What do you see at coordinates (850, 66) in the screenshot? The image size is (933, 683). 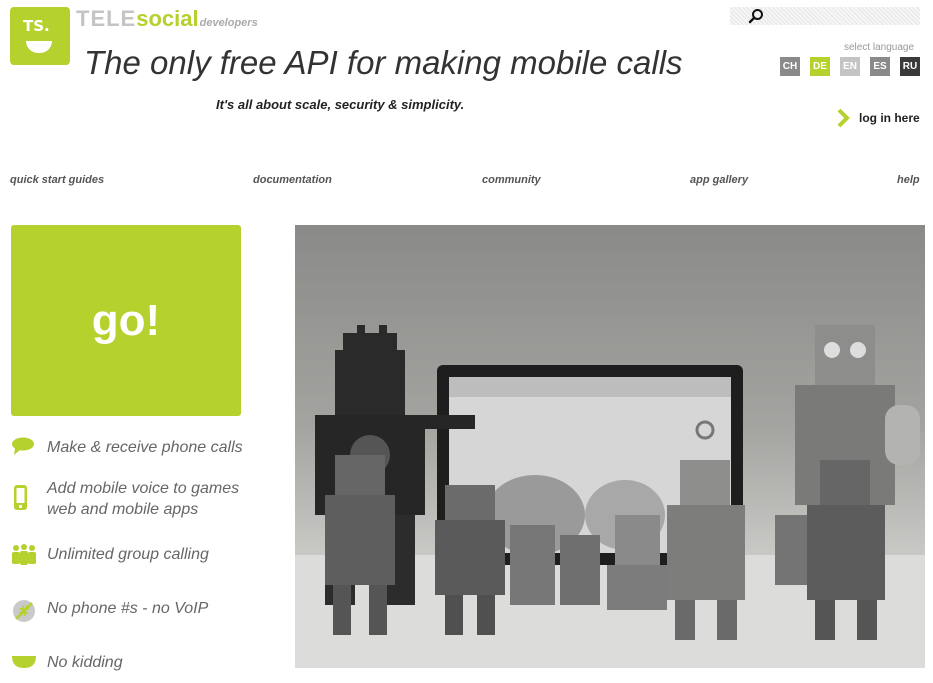 I see `language-en-button: EN` at bounding box center [850, 66].